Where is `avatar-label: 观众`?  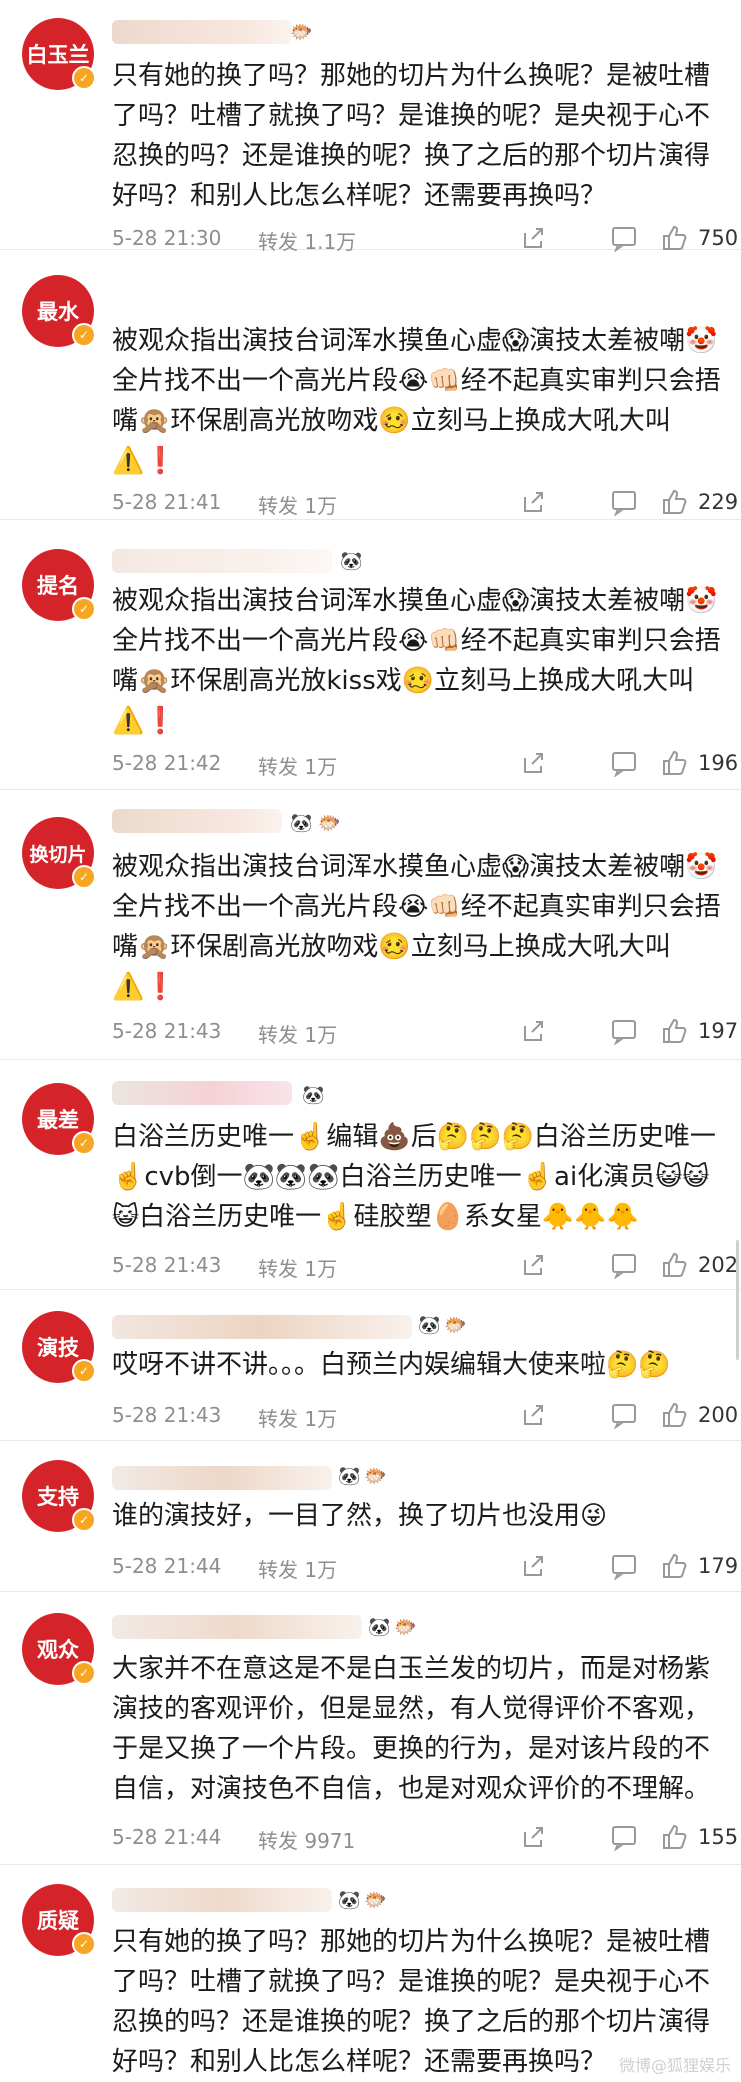 avatar-label: 观众 is located at coordinates (58, 1650).